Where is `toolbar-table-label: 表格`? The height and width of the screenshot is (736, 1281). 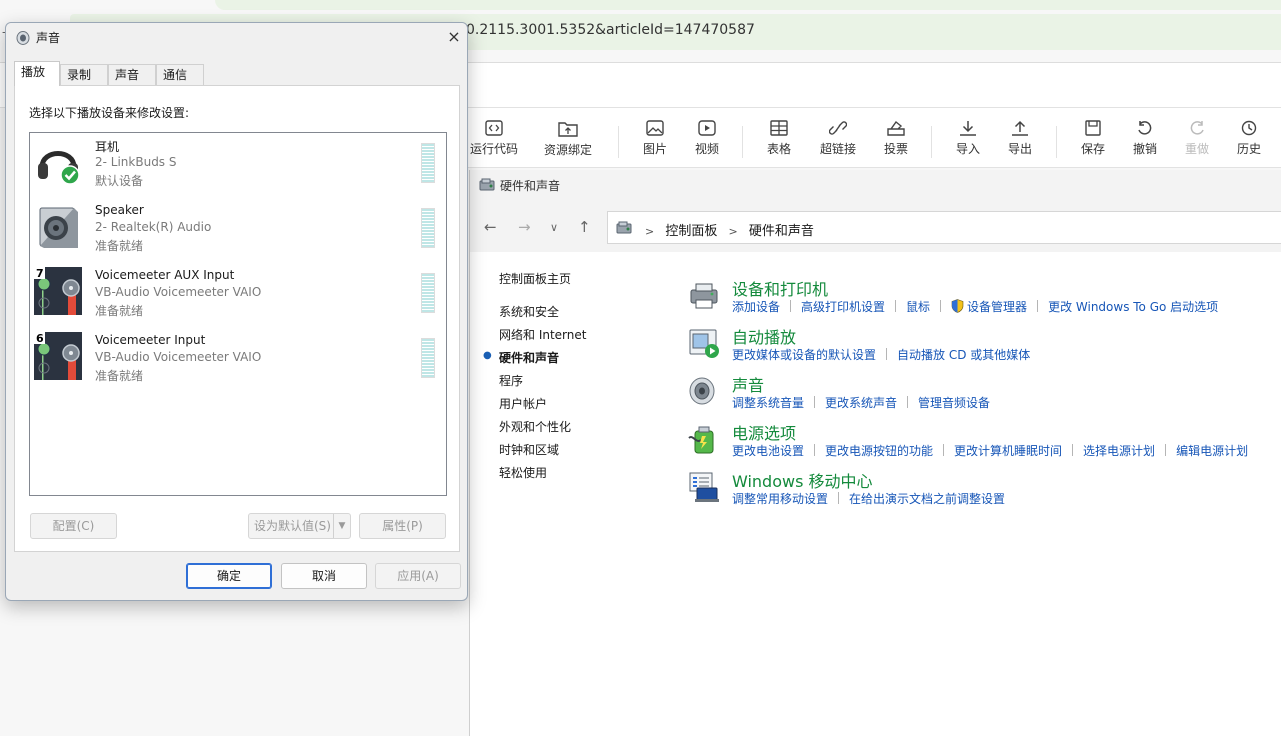 toolbar-table-label: 表格 is located at coordinates (778, 149).